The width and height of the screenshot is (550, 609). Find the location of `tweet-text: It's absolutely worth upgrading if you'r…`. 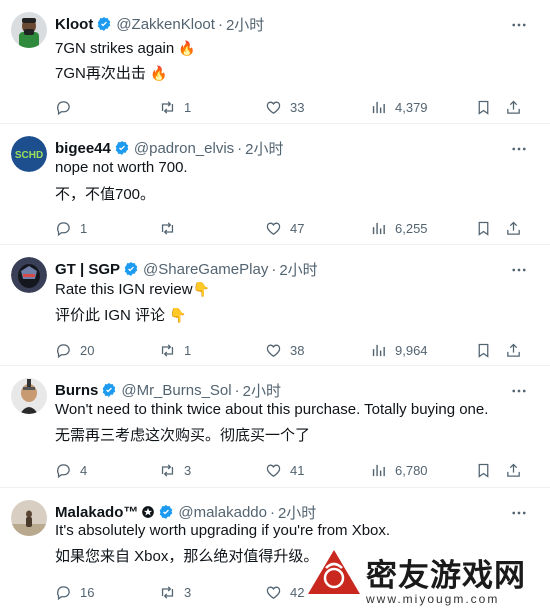

tweet-text: It's absolutely worth upgrading if you'r… is located at coordinates (223, 530).